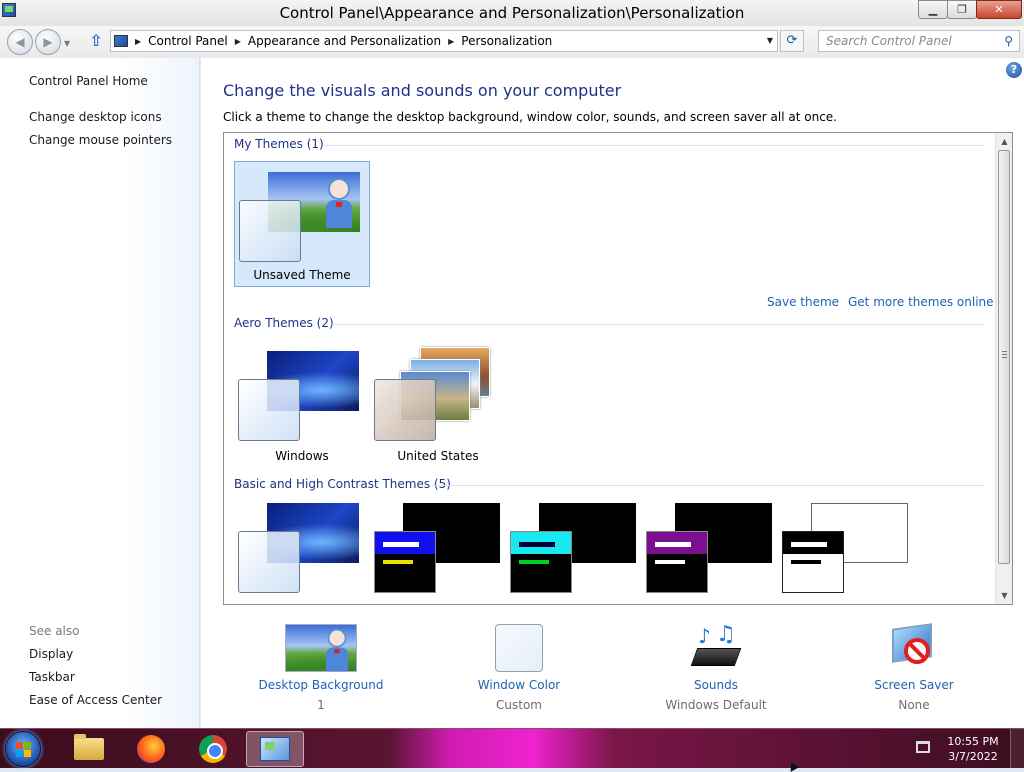 This screenshot has height=772, width=1024. Describe the element at coordinates (342, 484) in the screenshot. I see `basic-themes-header: Basic and High Contrast Themes (5)` at that location.